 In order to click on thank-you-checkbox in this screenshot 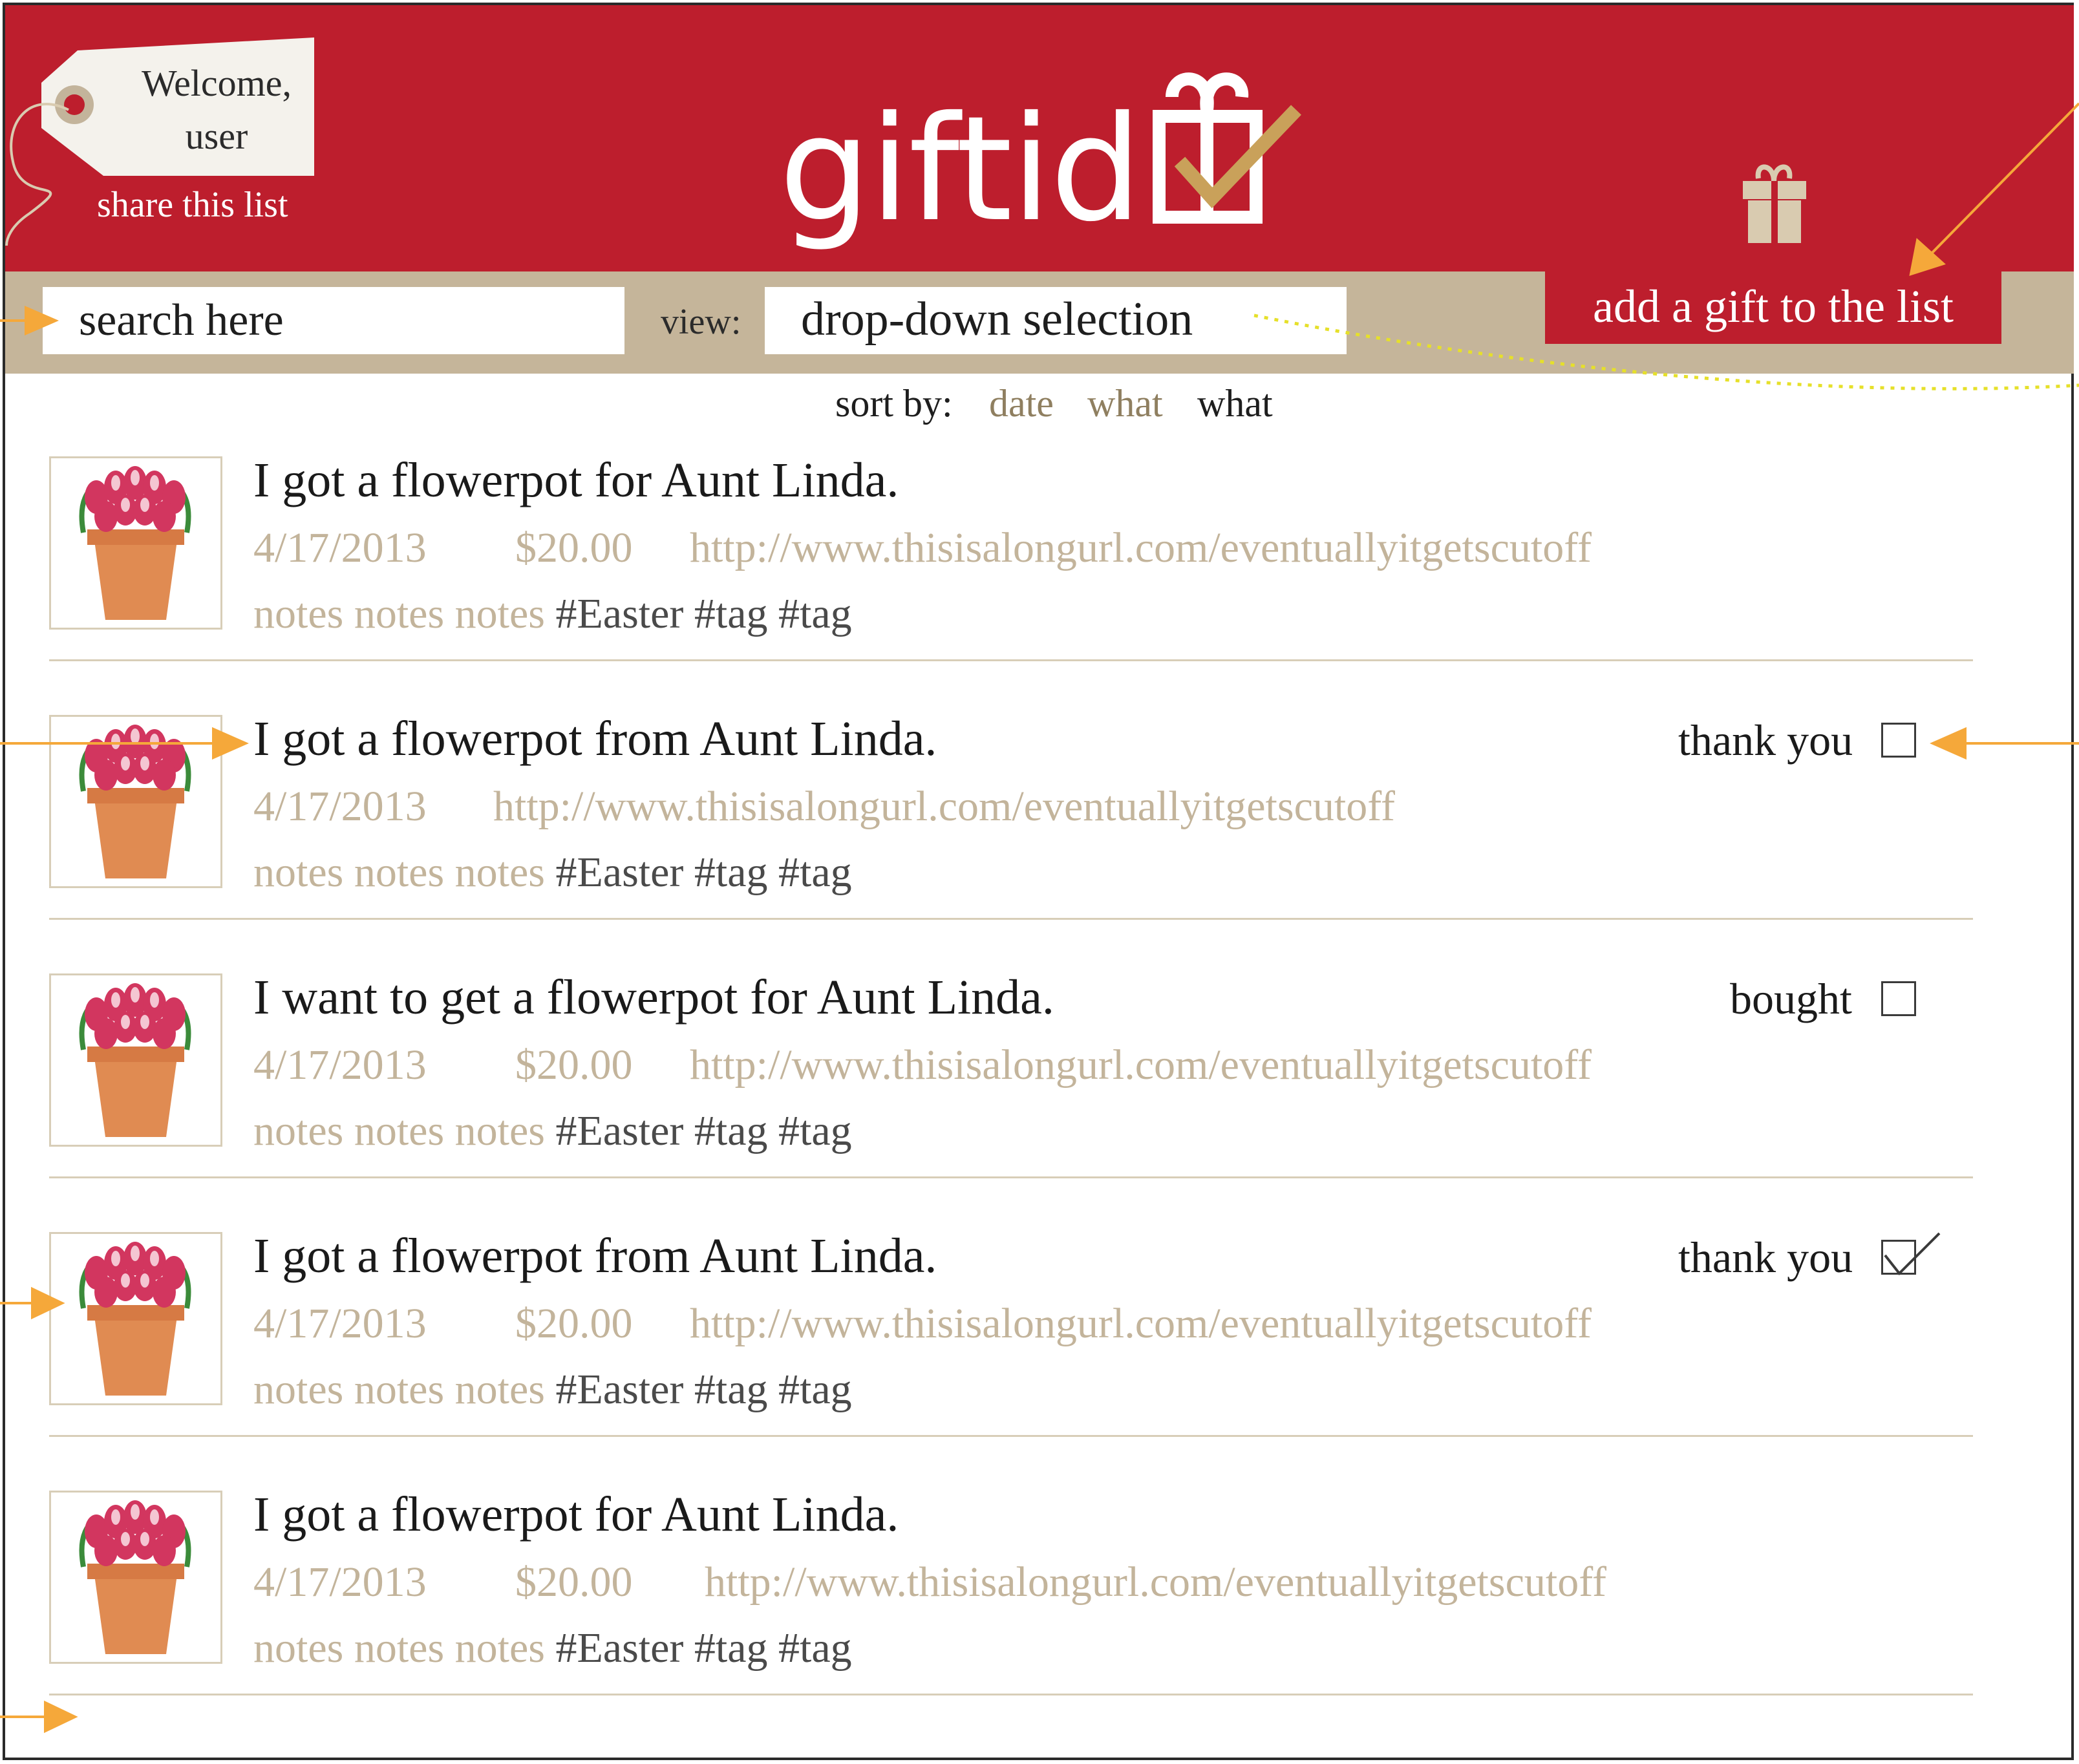, I will do `click(1899, 740)`.